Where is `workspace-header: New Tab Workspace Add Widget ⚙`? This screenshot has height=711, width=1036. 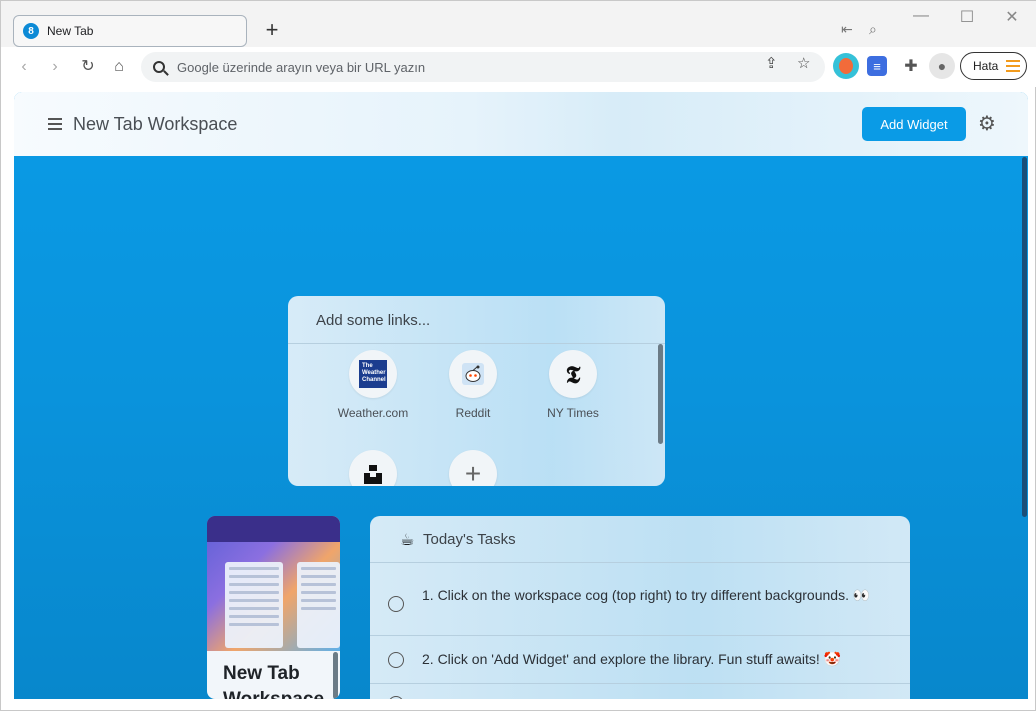 workspace-header: New Tab Workspace Add Widget ⚙ is located at coordinates (521, 124).